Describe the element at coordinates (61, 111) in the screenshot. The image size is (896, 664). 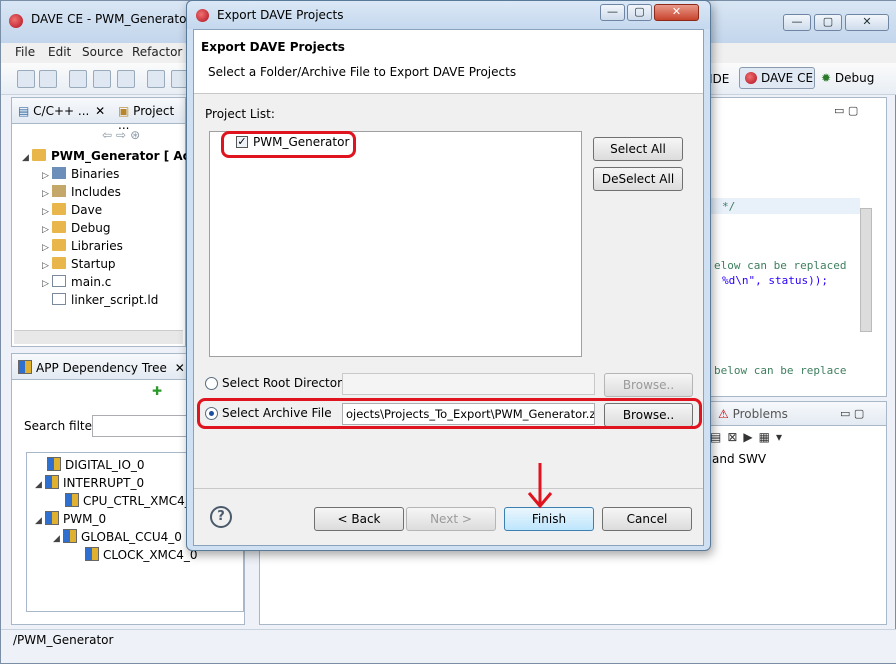
I see `tab-cpp-projects: ▤ C/C++ ... ✕` at that location.